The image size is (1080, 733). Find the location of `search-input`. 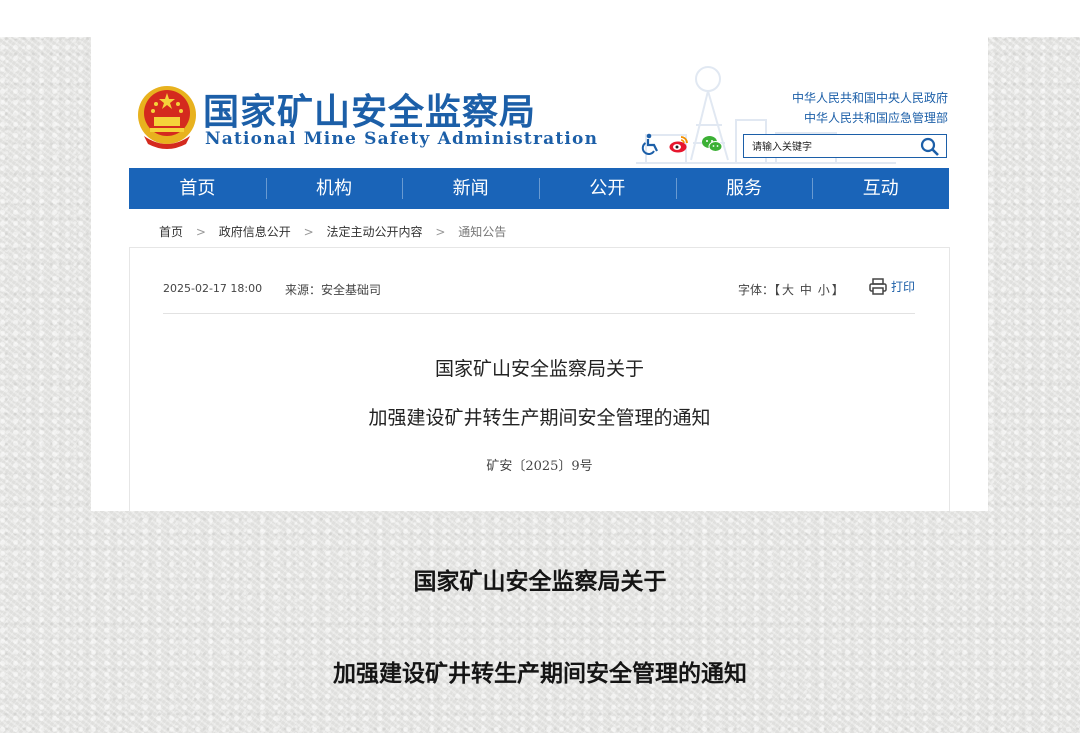

search-input is located at coordinates (830, 147).